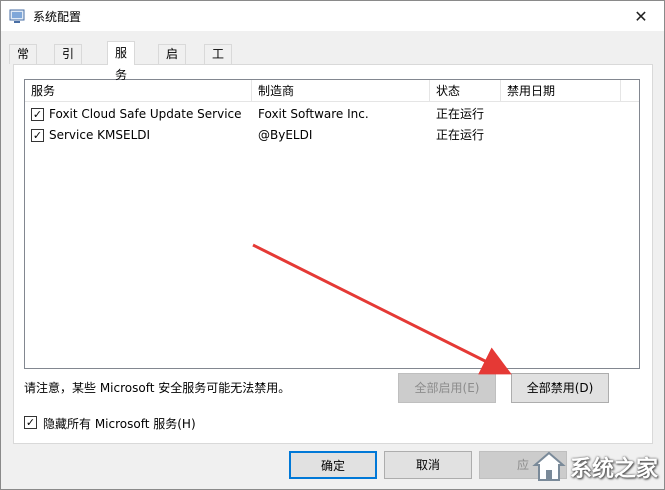 The image size is (665, 490). I want to click on cancel-button: 取消, so click(428, 465).